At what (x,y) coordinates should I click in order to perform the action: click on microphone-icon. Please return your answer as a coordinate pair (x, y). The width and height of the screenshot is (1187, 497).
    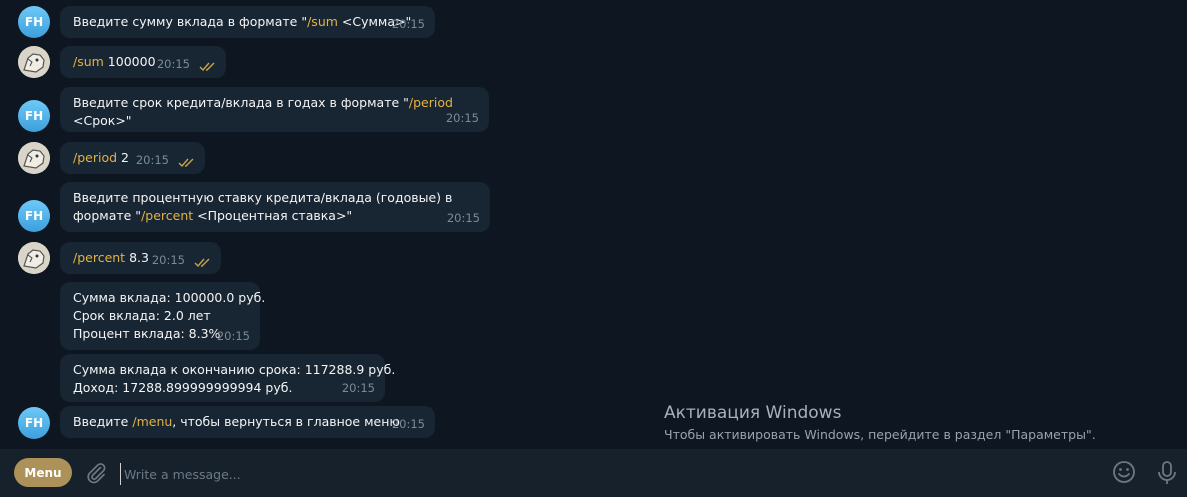
    Looking at the image, I should click on (1167, 473).